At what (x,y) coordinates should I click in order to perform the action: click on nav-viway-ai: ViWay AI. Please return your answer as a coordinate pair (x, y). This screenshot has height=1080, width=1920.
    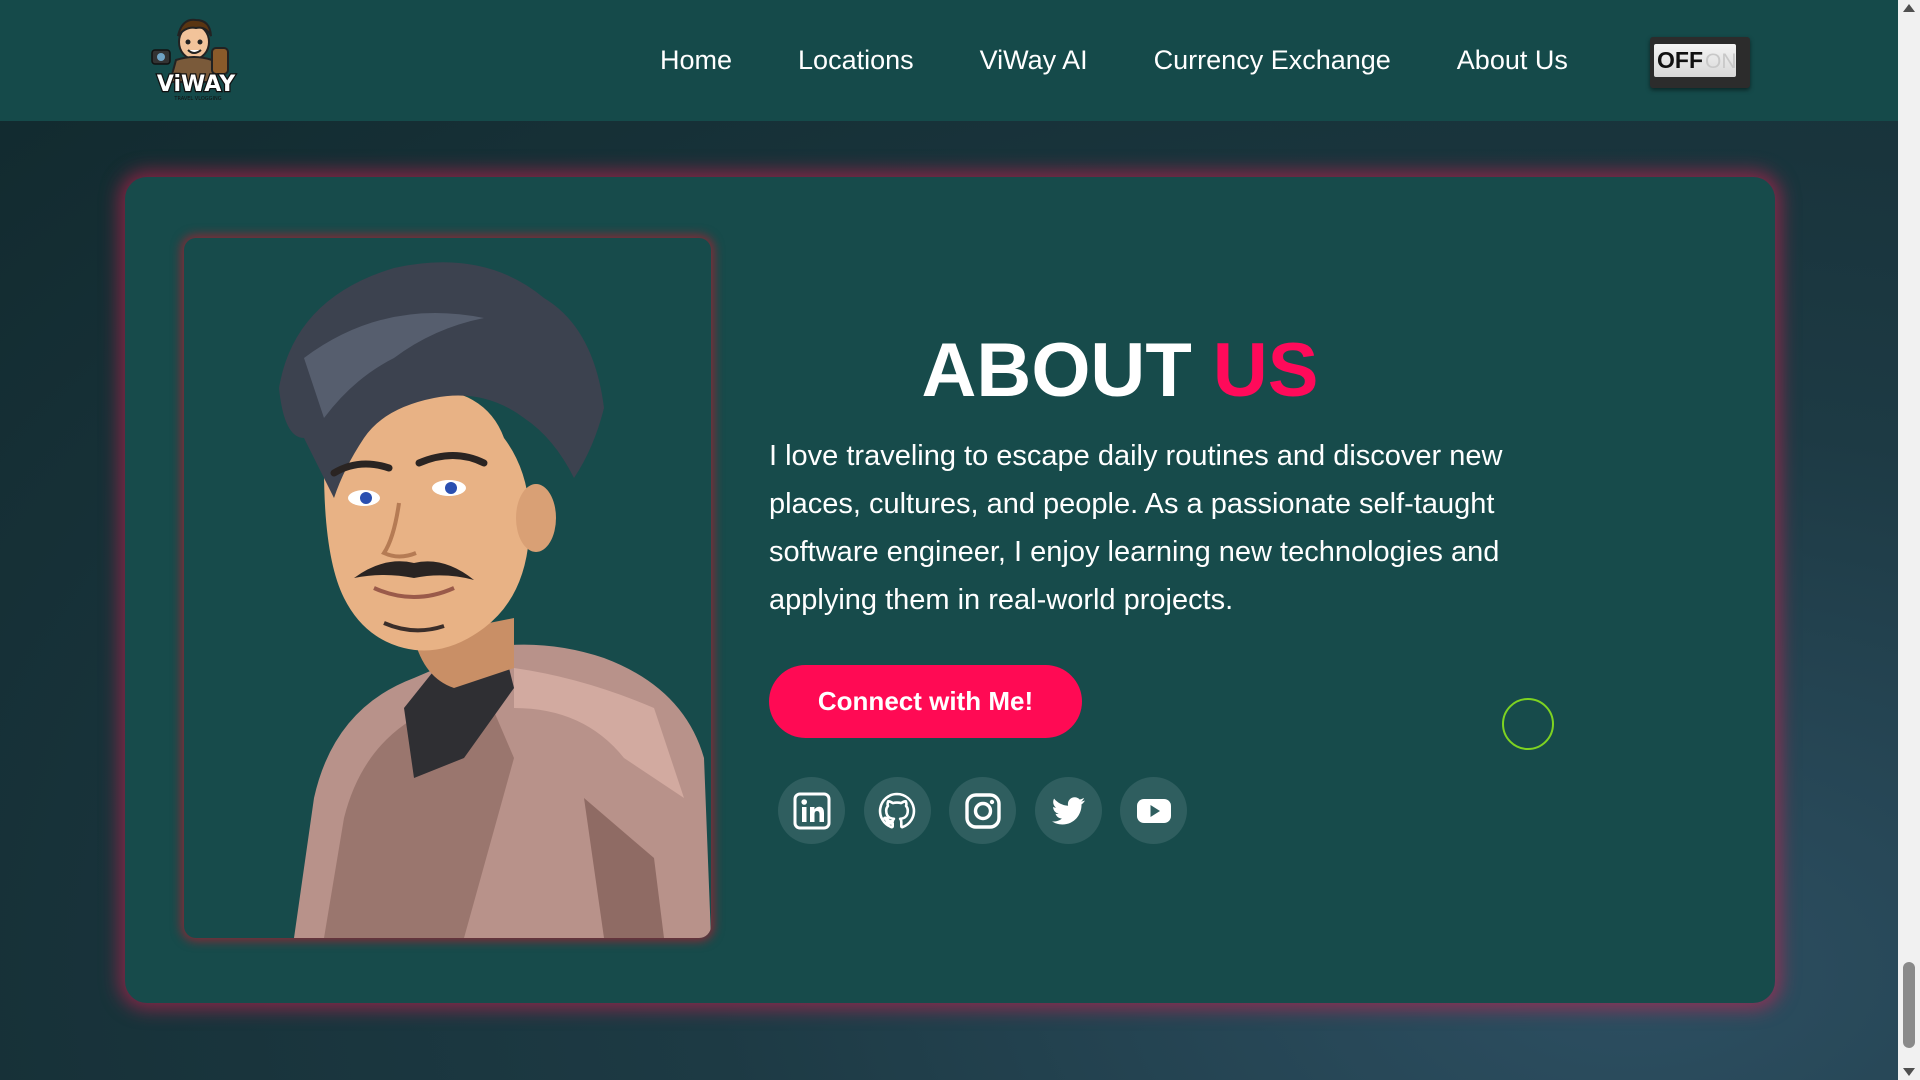
    Looking at the image, I should click on (1034, 60).